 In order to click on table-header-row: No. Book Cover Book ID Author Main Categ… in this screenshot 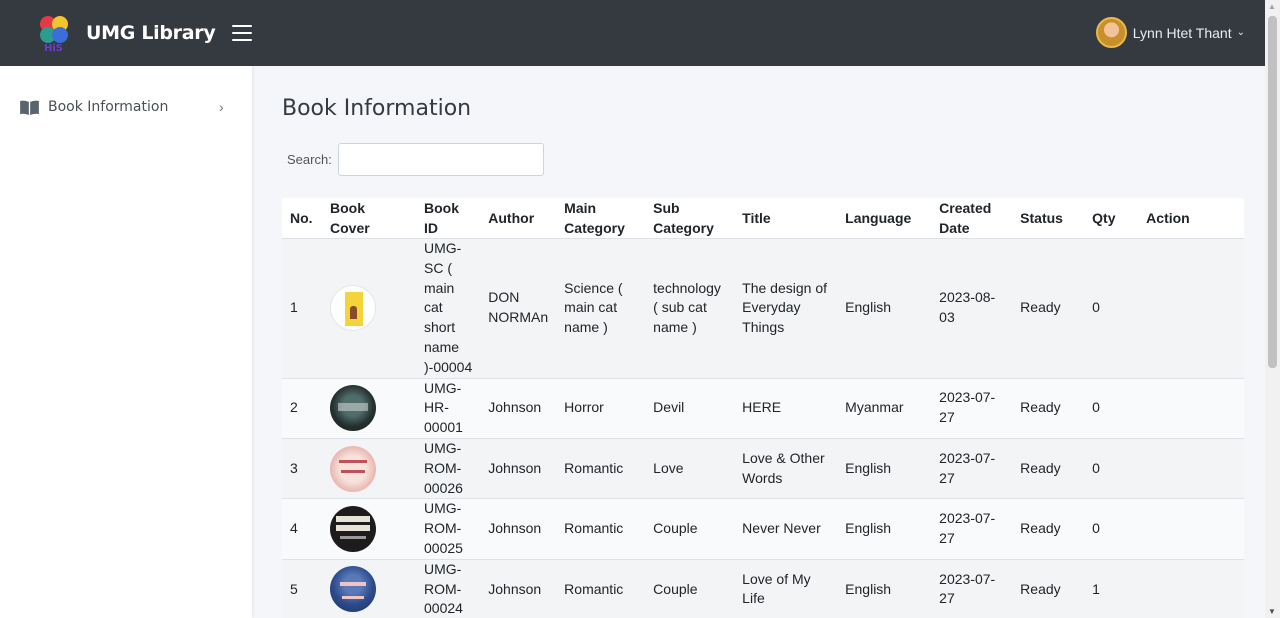, I will do `click(763, 218)`.